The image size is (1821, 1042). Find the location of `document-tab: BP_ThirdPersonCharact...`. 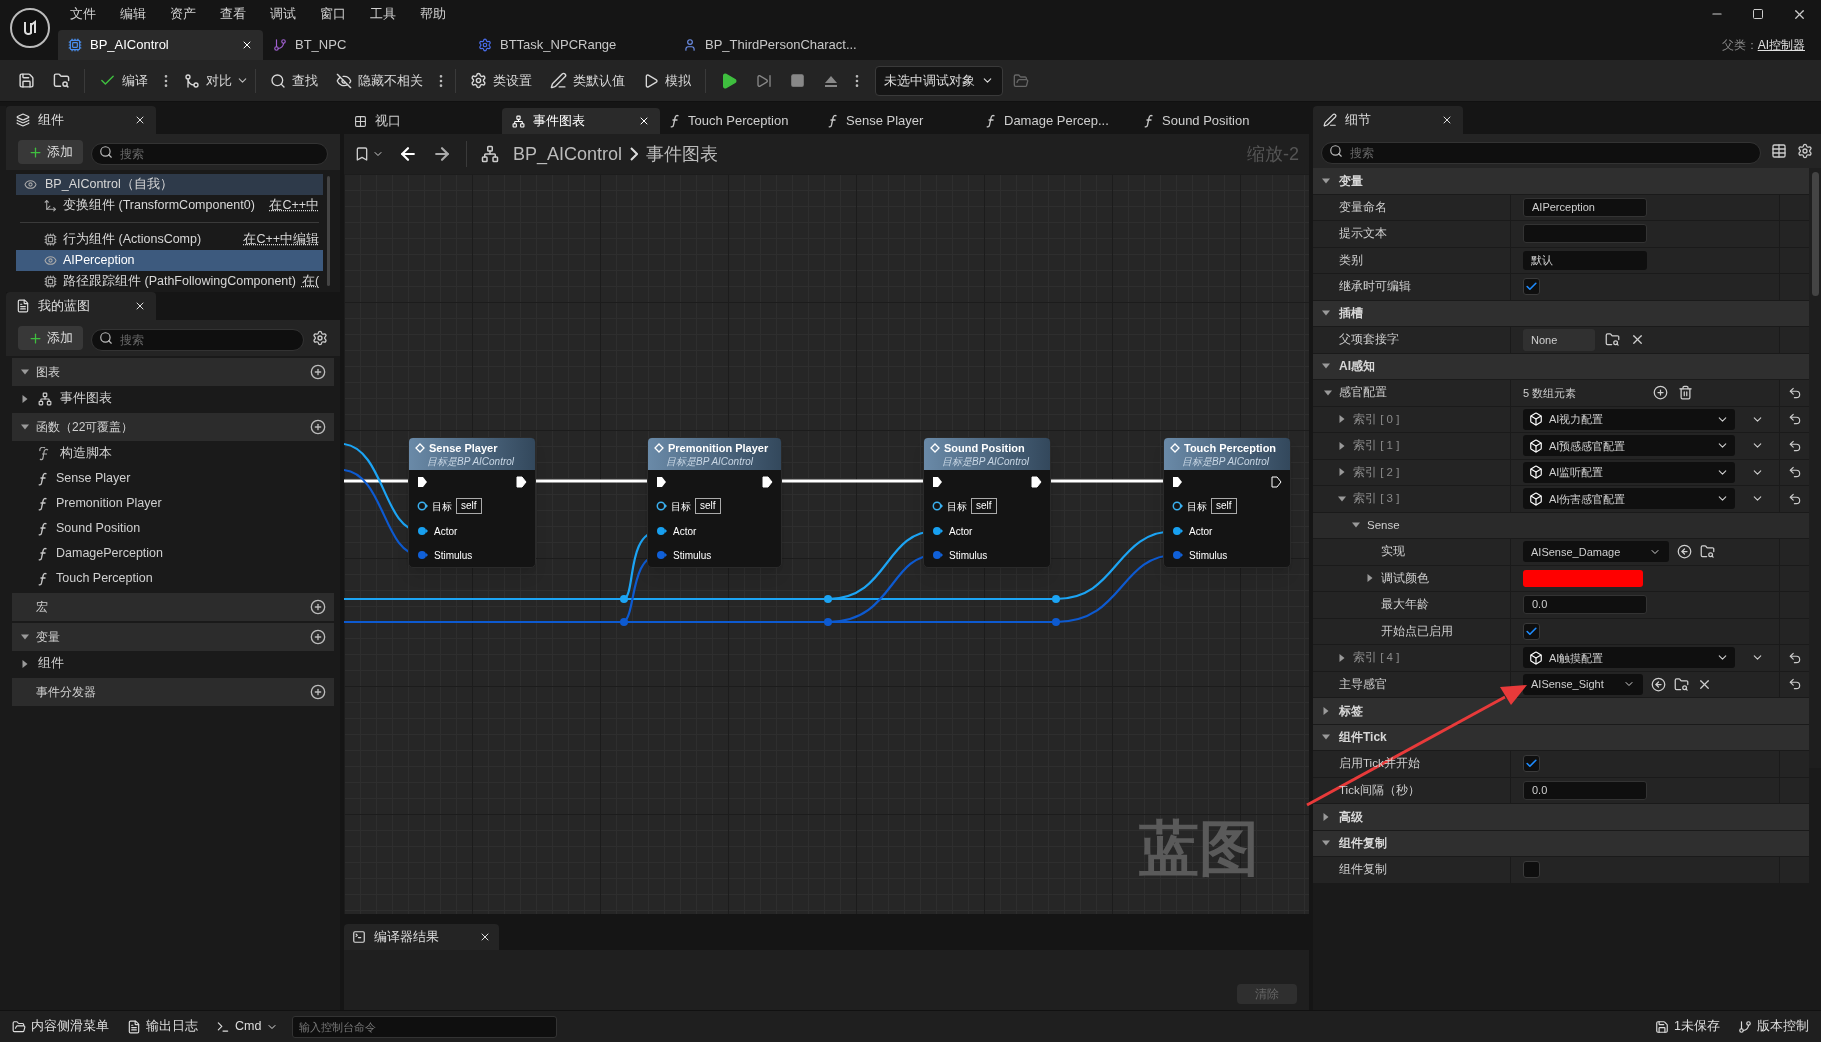

document-tab: BP_ThirdPersonCharact... is located at coordinates (775, 45).